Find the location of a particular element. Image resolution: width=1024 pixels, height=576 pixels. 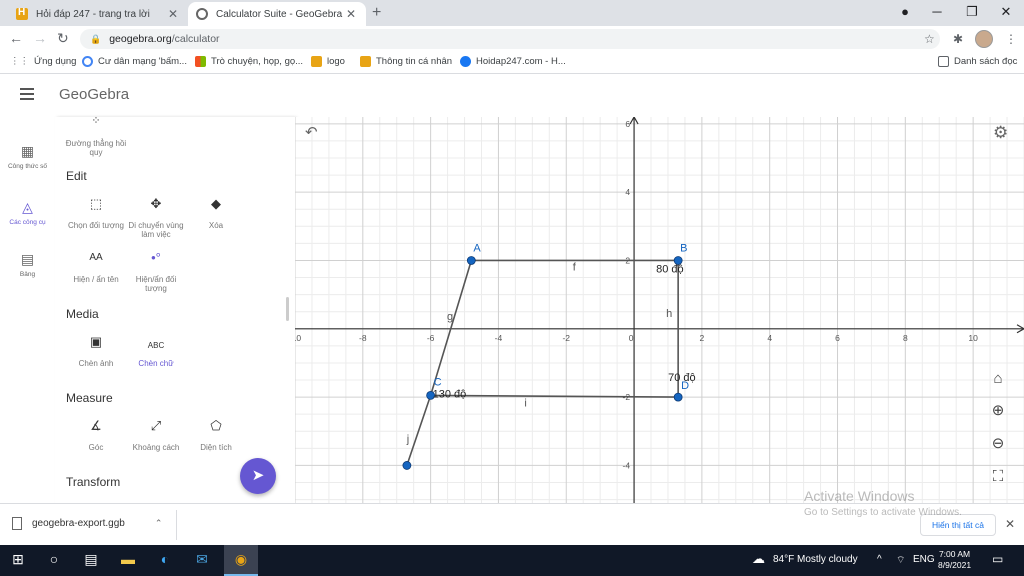

y-tick-label: -4 is located at coordinates (627, 465).